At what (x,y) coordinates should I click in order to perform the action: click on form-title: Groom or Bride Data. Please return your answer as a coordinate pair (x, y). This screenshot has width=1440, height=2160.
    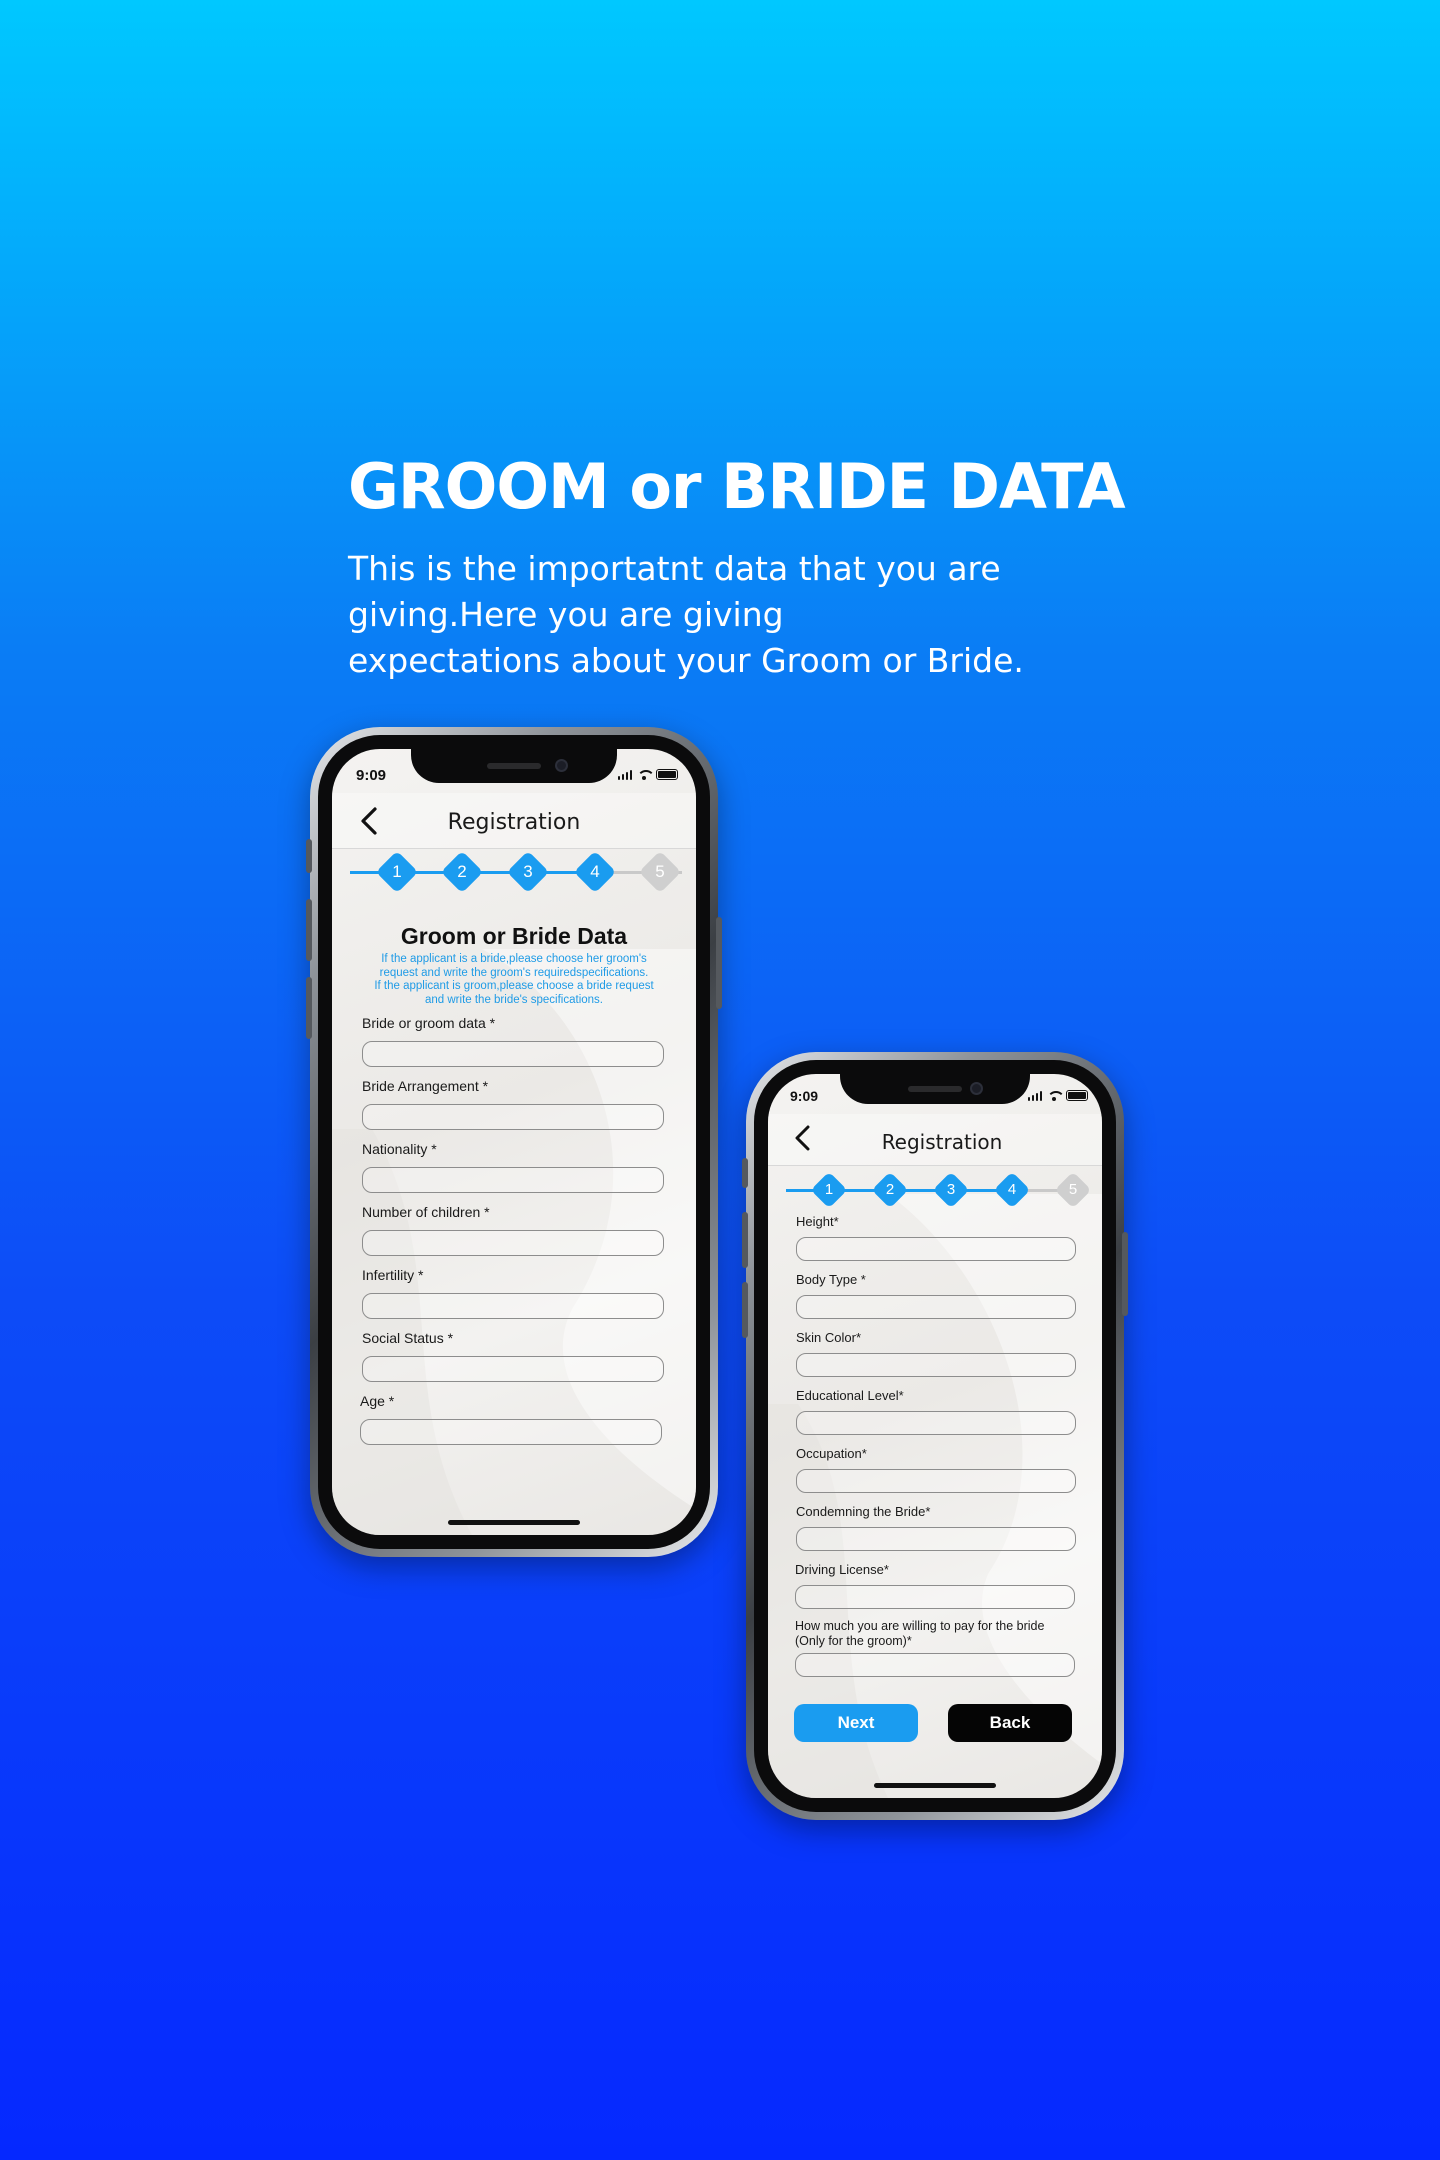
    Looking at the image, I should click on (514, 936).